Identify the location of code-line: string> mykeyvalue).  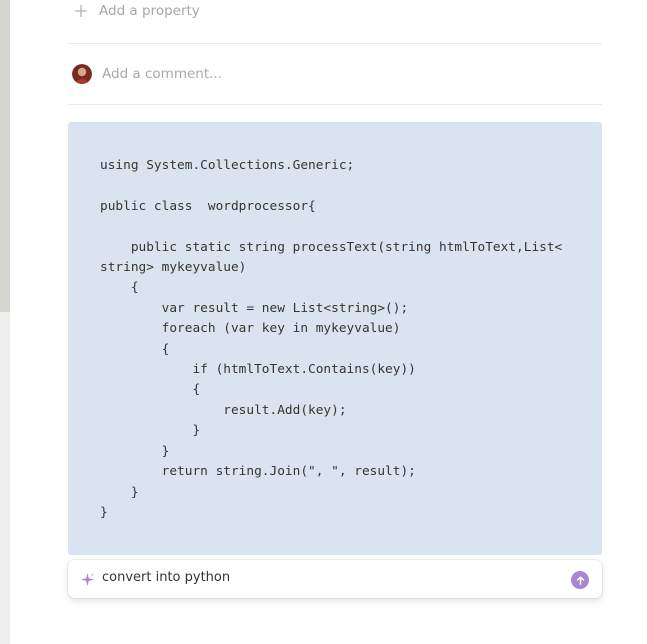
(173, 268).